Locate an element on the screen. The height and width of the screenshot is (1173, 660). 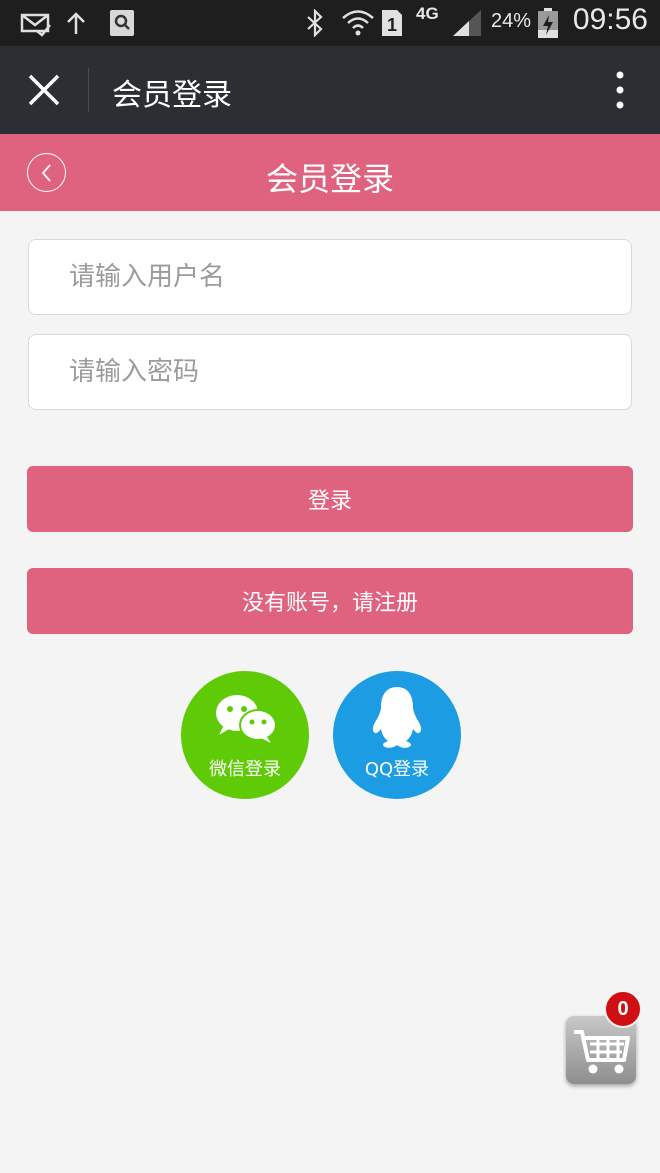
qq-login-button: QQ登录 is located at coordinates (397, 735).